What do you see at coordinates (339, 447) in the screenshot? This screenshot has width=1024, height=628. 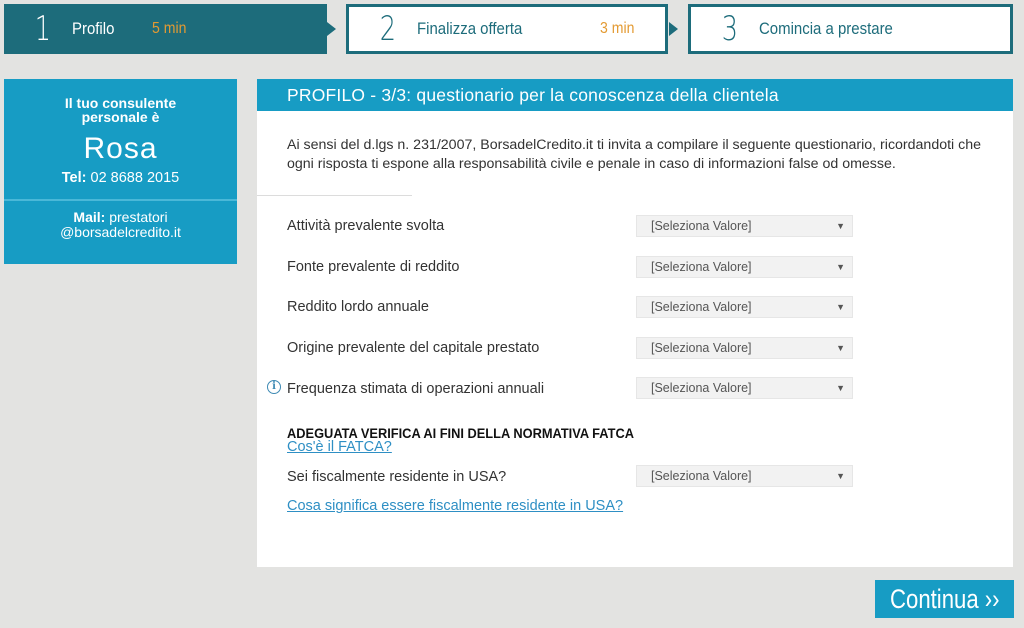 I see `fatca-info-link: Cos'è il FATCA?` at bounding box center [339, 447].